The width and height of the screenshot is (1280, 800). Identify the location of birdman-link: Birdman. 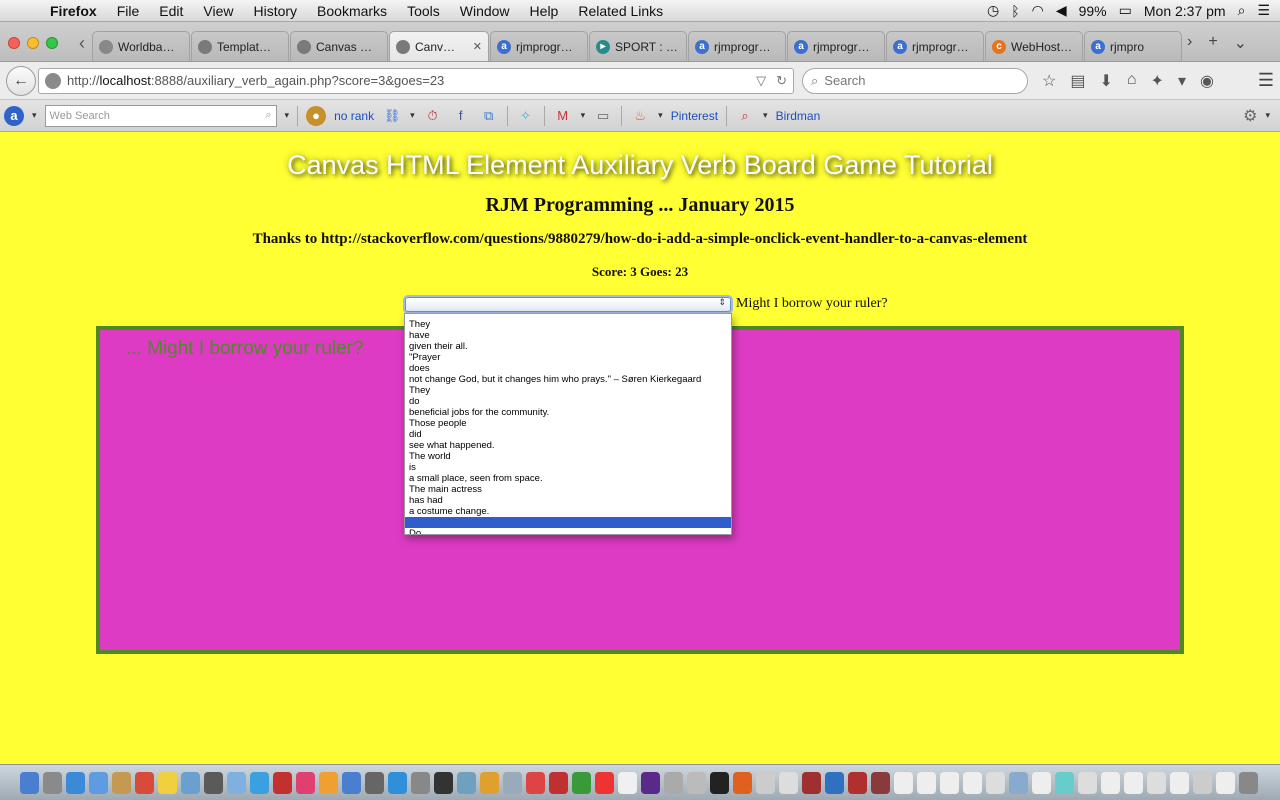
(798, 116).